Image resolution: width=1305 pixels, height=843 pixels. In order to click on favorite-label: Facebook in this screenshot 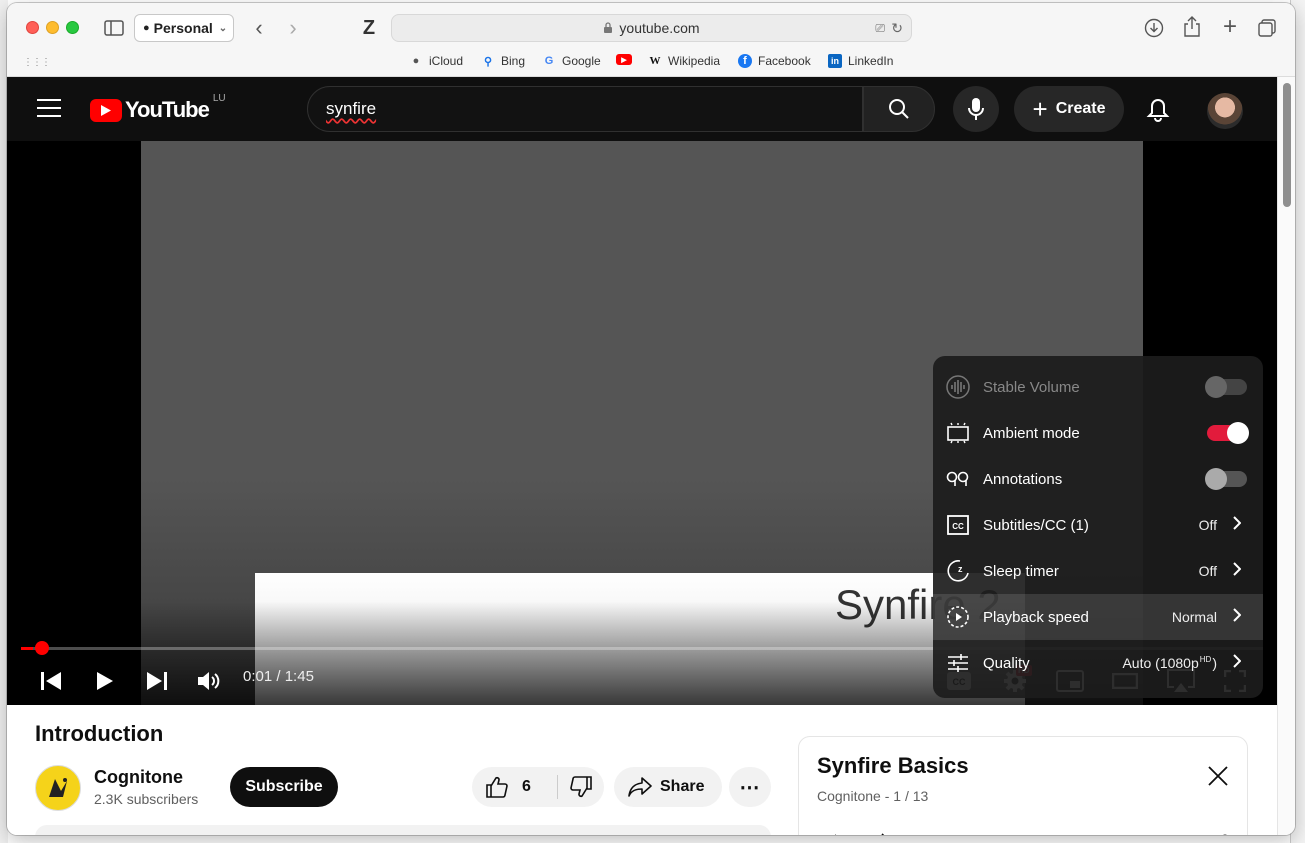, I will do `click(784, 61)`.